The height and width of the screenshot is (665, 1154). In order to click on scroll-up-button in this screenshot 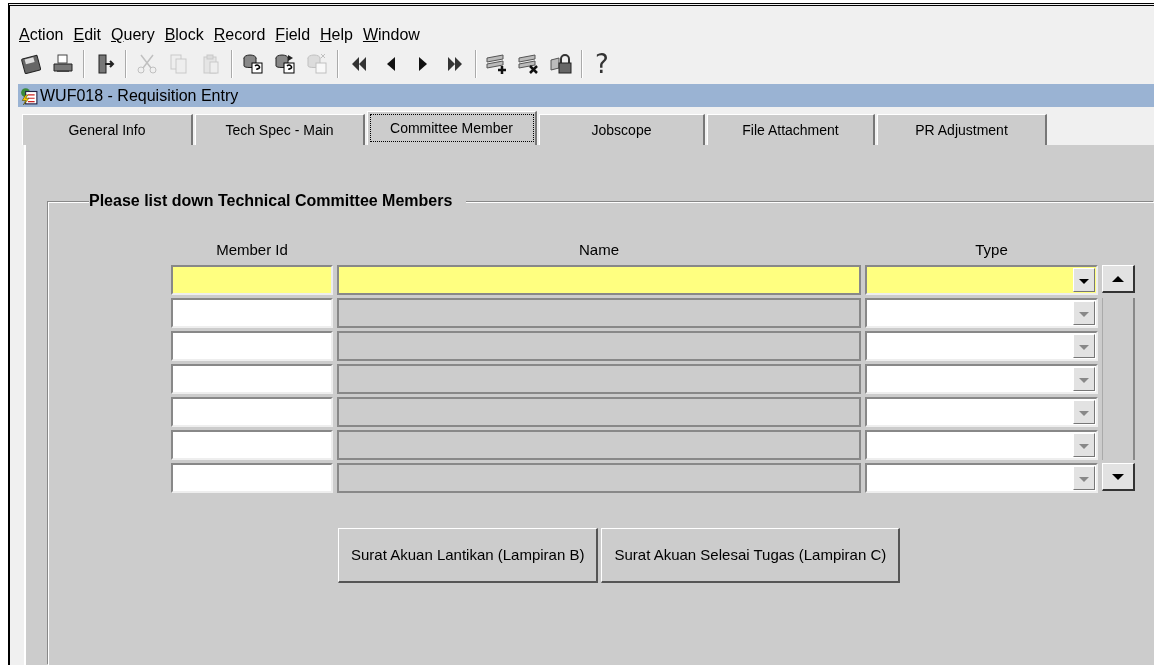, I will do `click(1118, 279)`.